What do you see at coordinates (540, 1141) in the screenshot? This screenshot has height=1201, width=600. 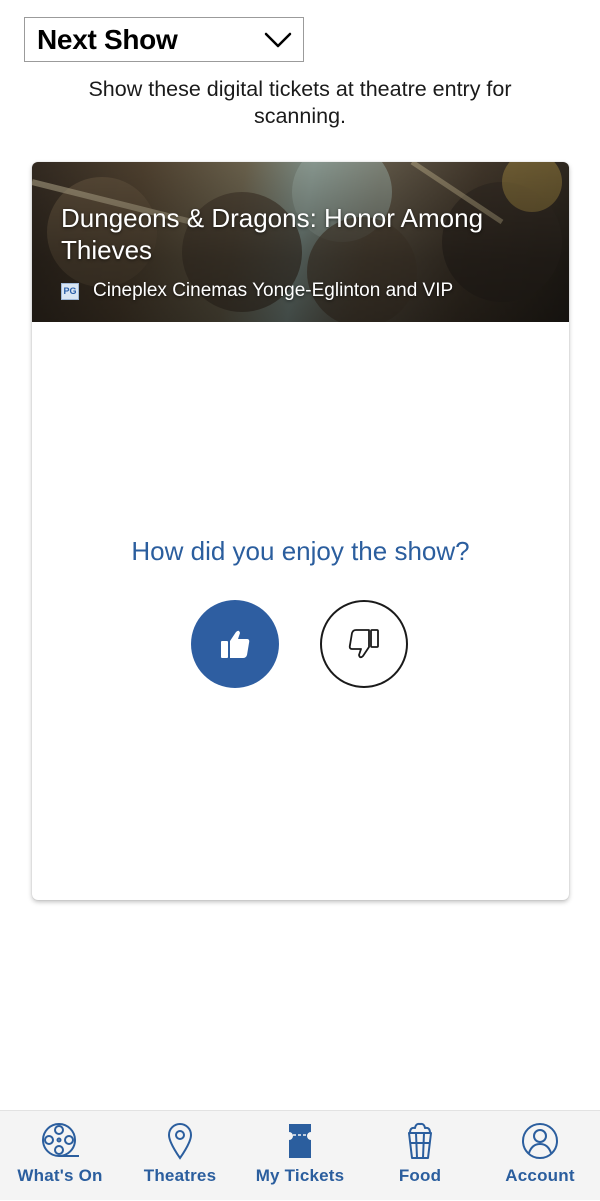 I see `user-icon` at bounding box center [540, 1141].